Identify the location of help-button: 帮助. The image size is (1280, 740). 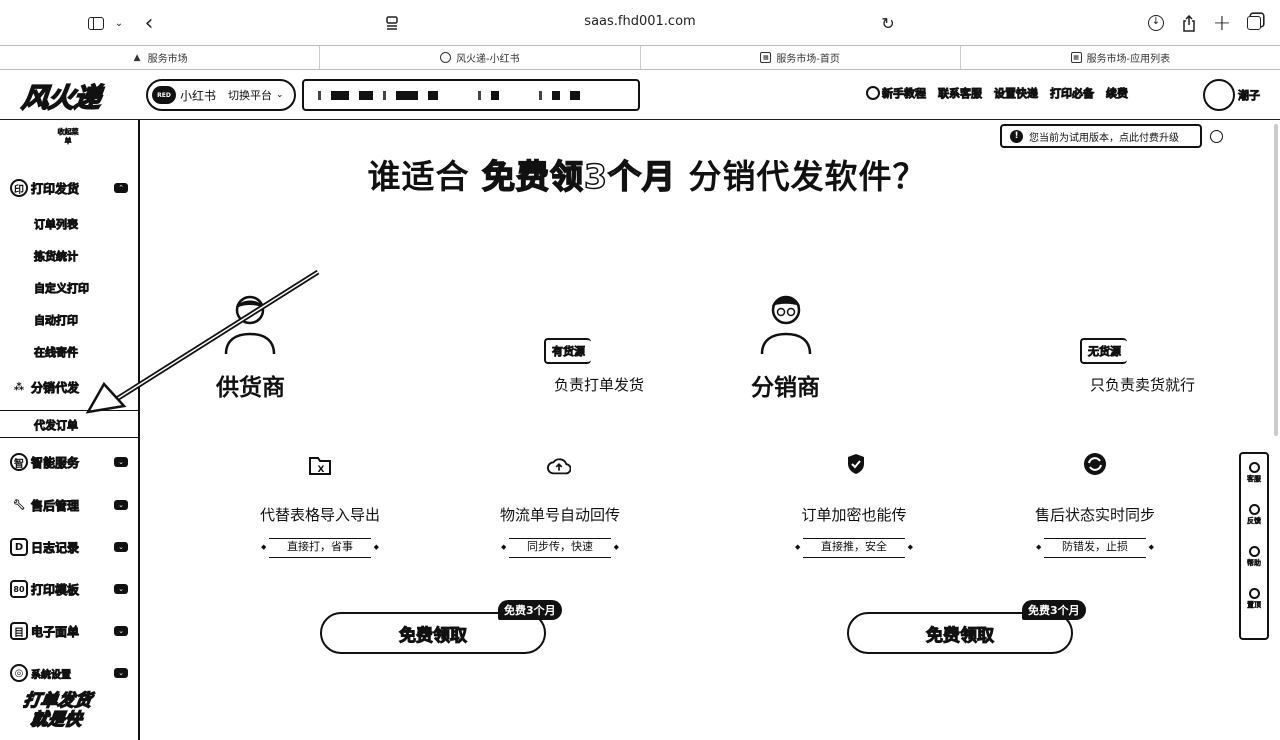
(1254, 561).